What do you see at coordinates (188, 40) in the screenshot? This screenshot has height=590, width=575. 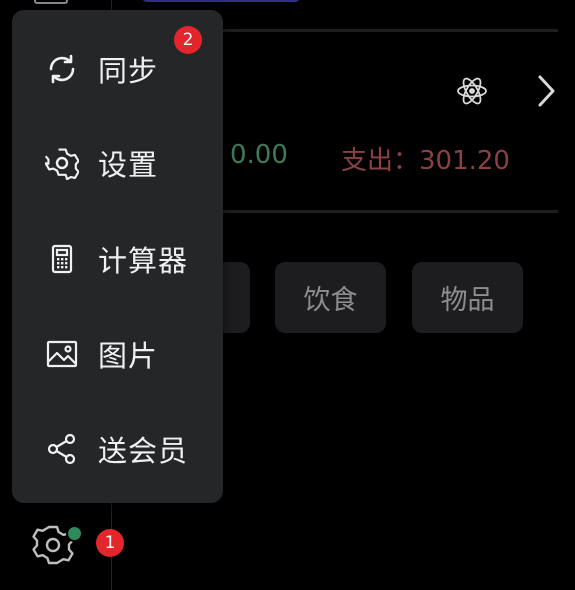 I see `step-badge-menu: 2` at bounding box center [188, 40].